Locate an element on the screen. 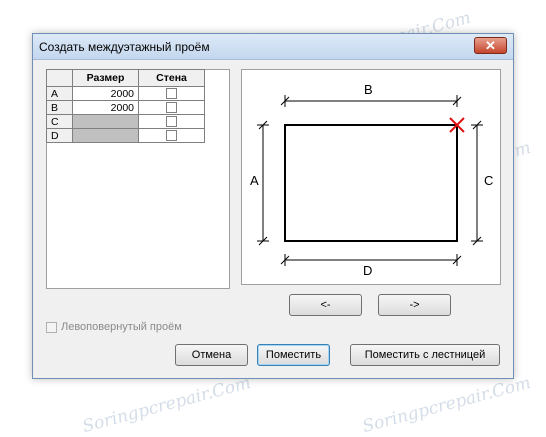  dim-label-b: B is located at coordinates (368, 89).